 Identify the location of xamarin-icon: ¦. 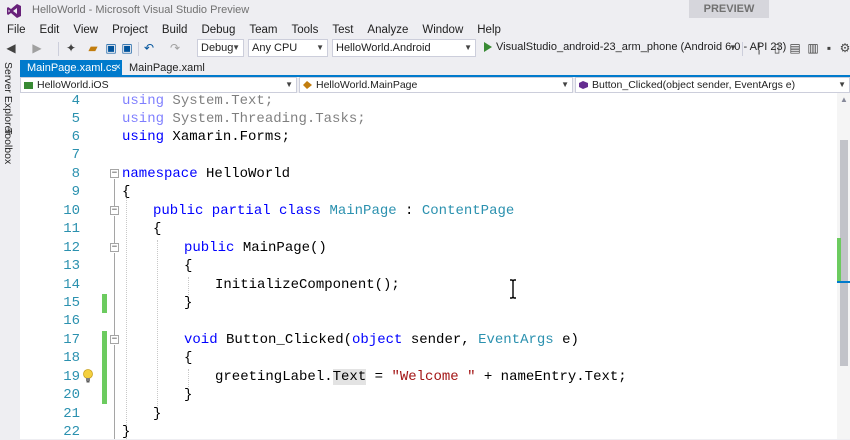
(759, 48).